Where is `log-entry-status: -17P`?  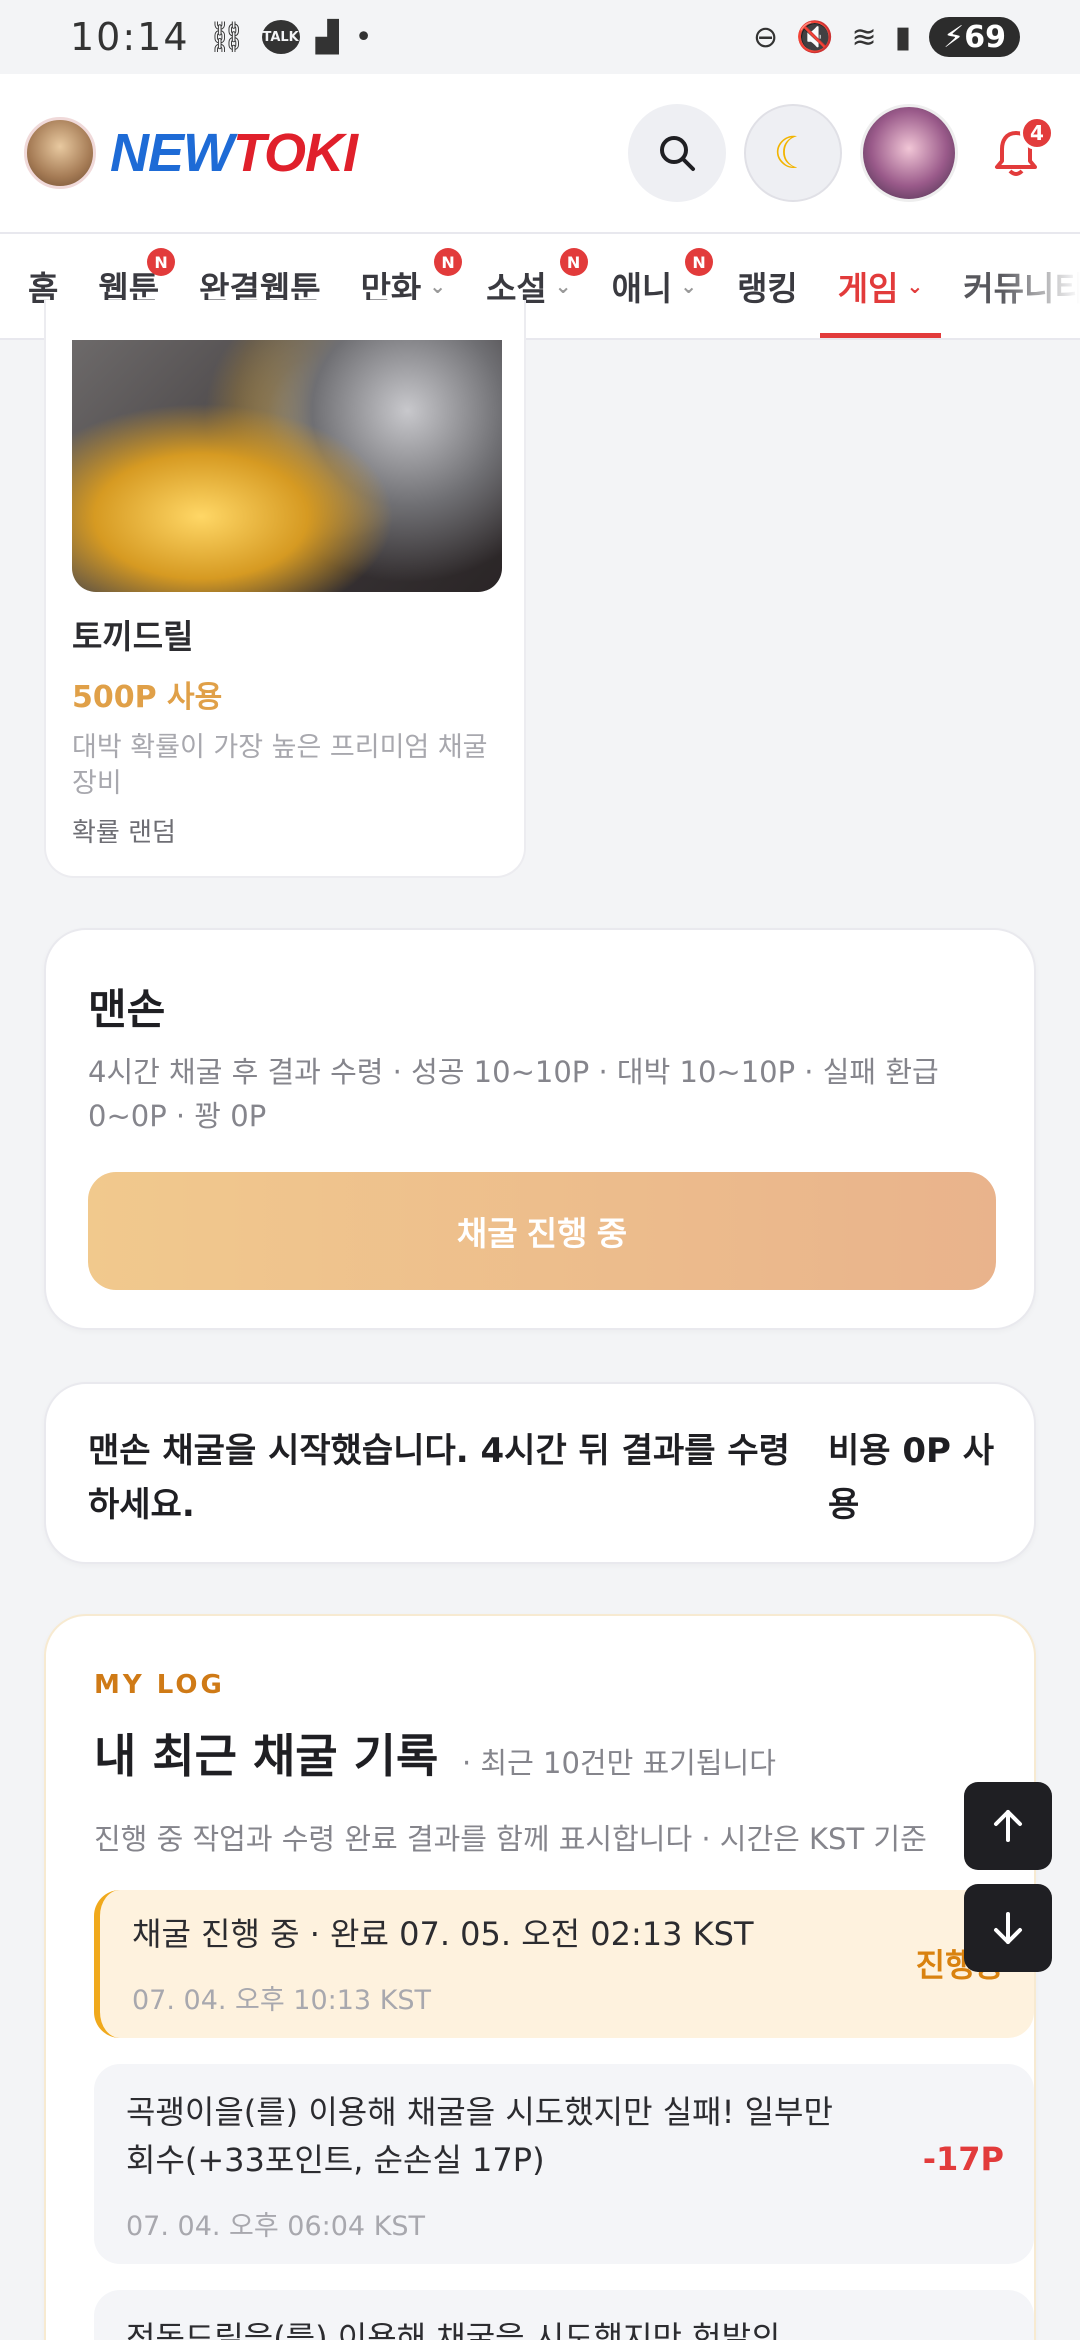 log-entry-status: -17P is located at coordinates (963, 2159).